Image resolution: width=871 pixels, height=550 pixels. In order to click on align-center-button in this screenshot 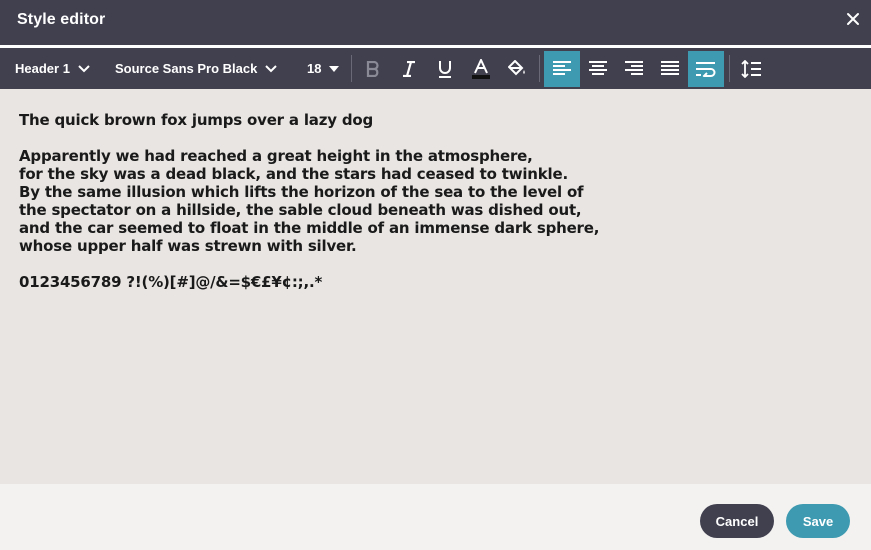, I will do `click(598, 69)`.